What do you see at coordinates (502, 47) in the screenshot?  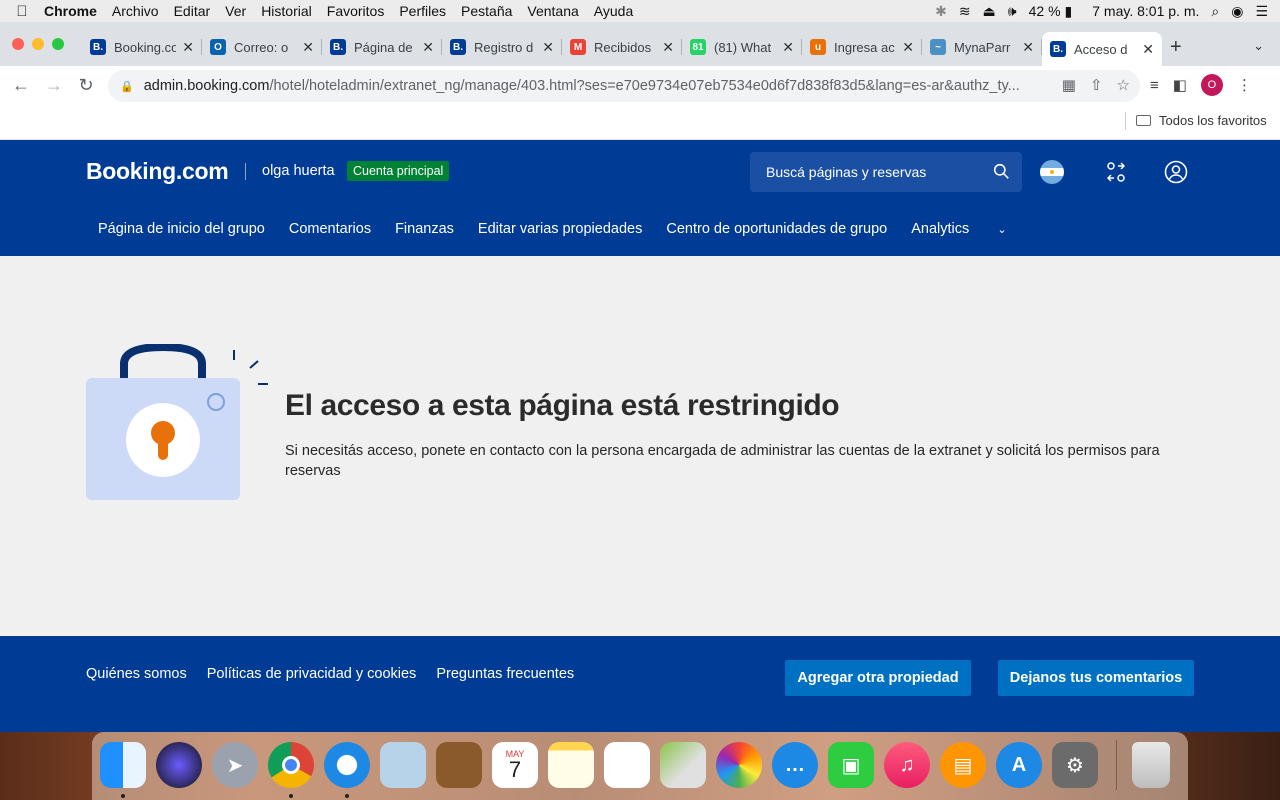 I see `tab-4: B. Registro d ✕` at bounding box center [502, 47].